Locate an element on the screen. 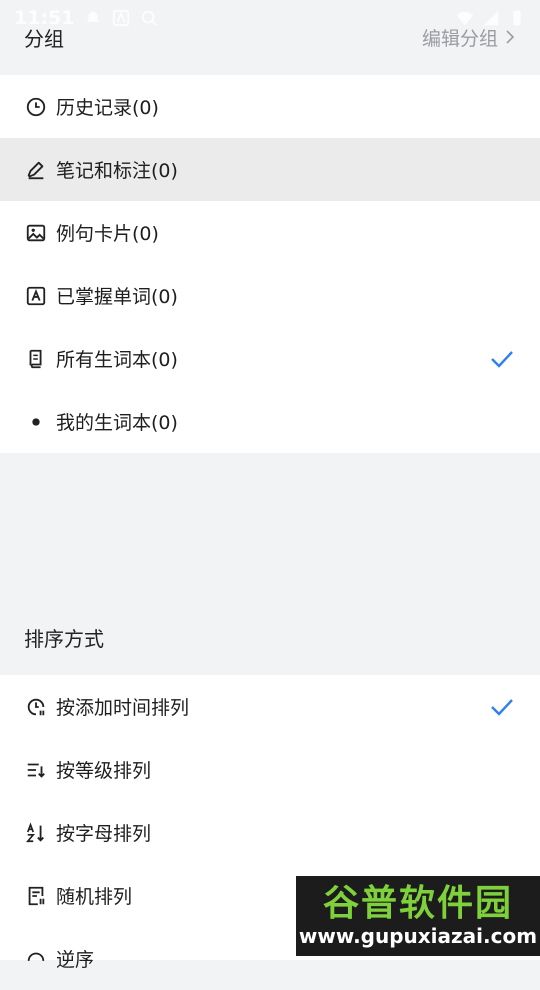 The image size is (540, 990). group-header: 分组 编辑分组 is located at coordinates (270, 37).